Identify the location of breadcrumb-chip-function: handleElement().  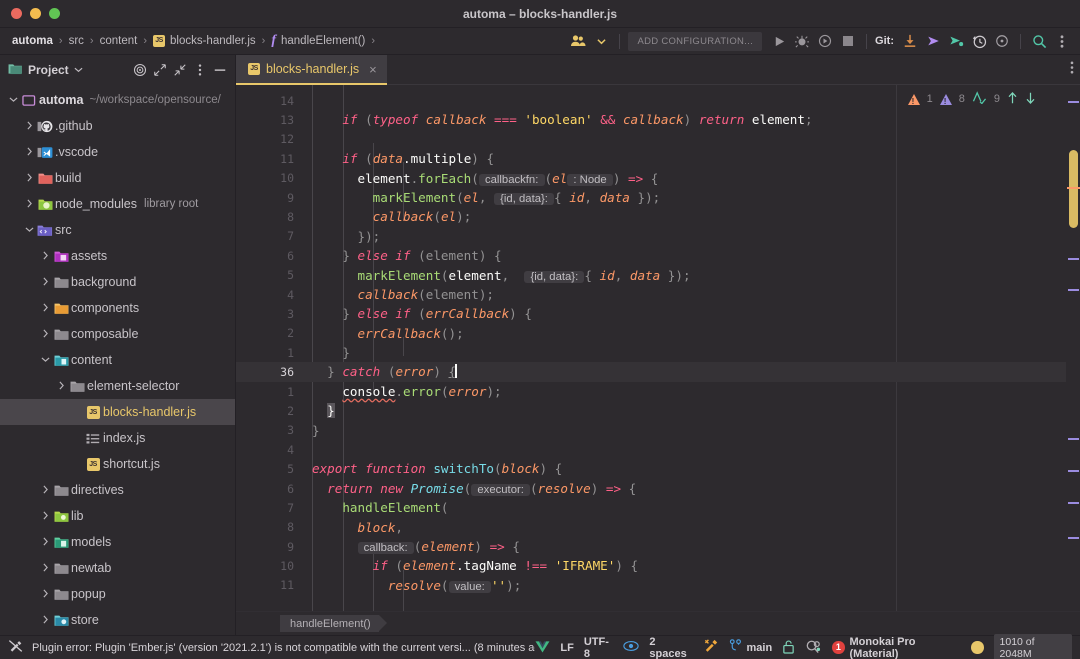
(333, 623).